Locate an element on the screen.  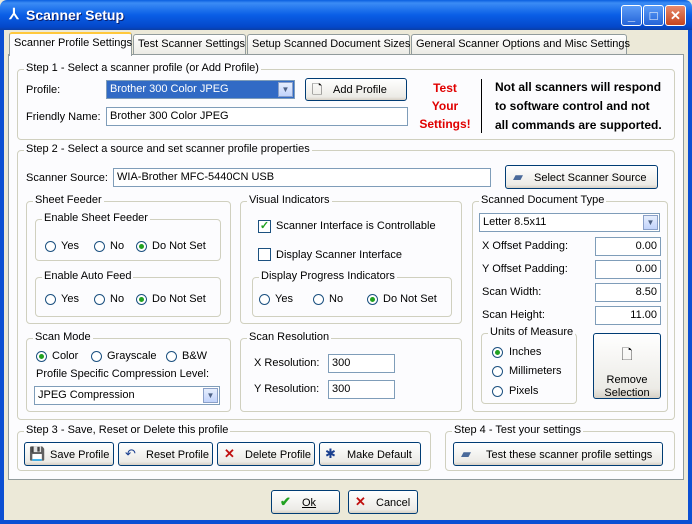
scan-width-input: 8.50 is located at coordinates (628, 292).